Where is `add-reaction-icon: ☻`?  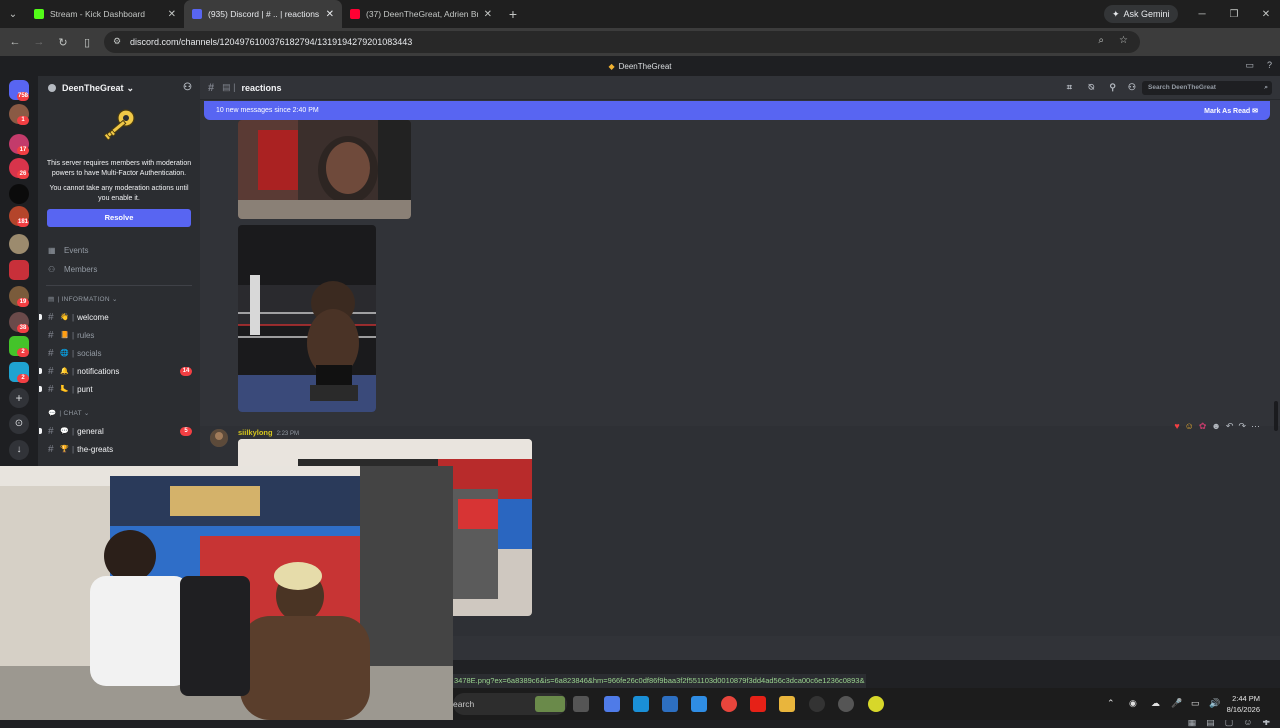
add-reaction-icon: ☻ is located at coordinates (1215, 426).